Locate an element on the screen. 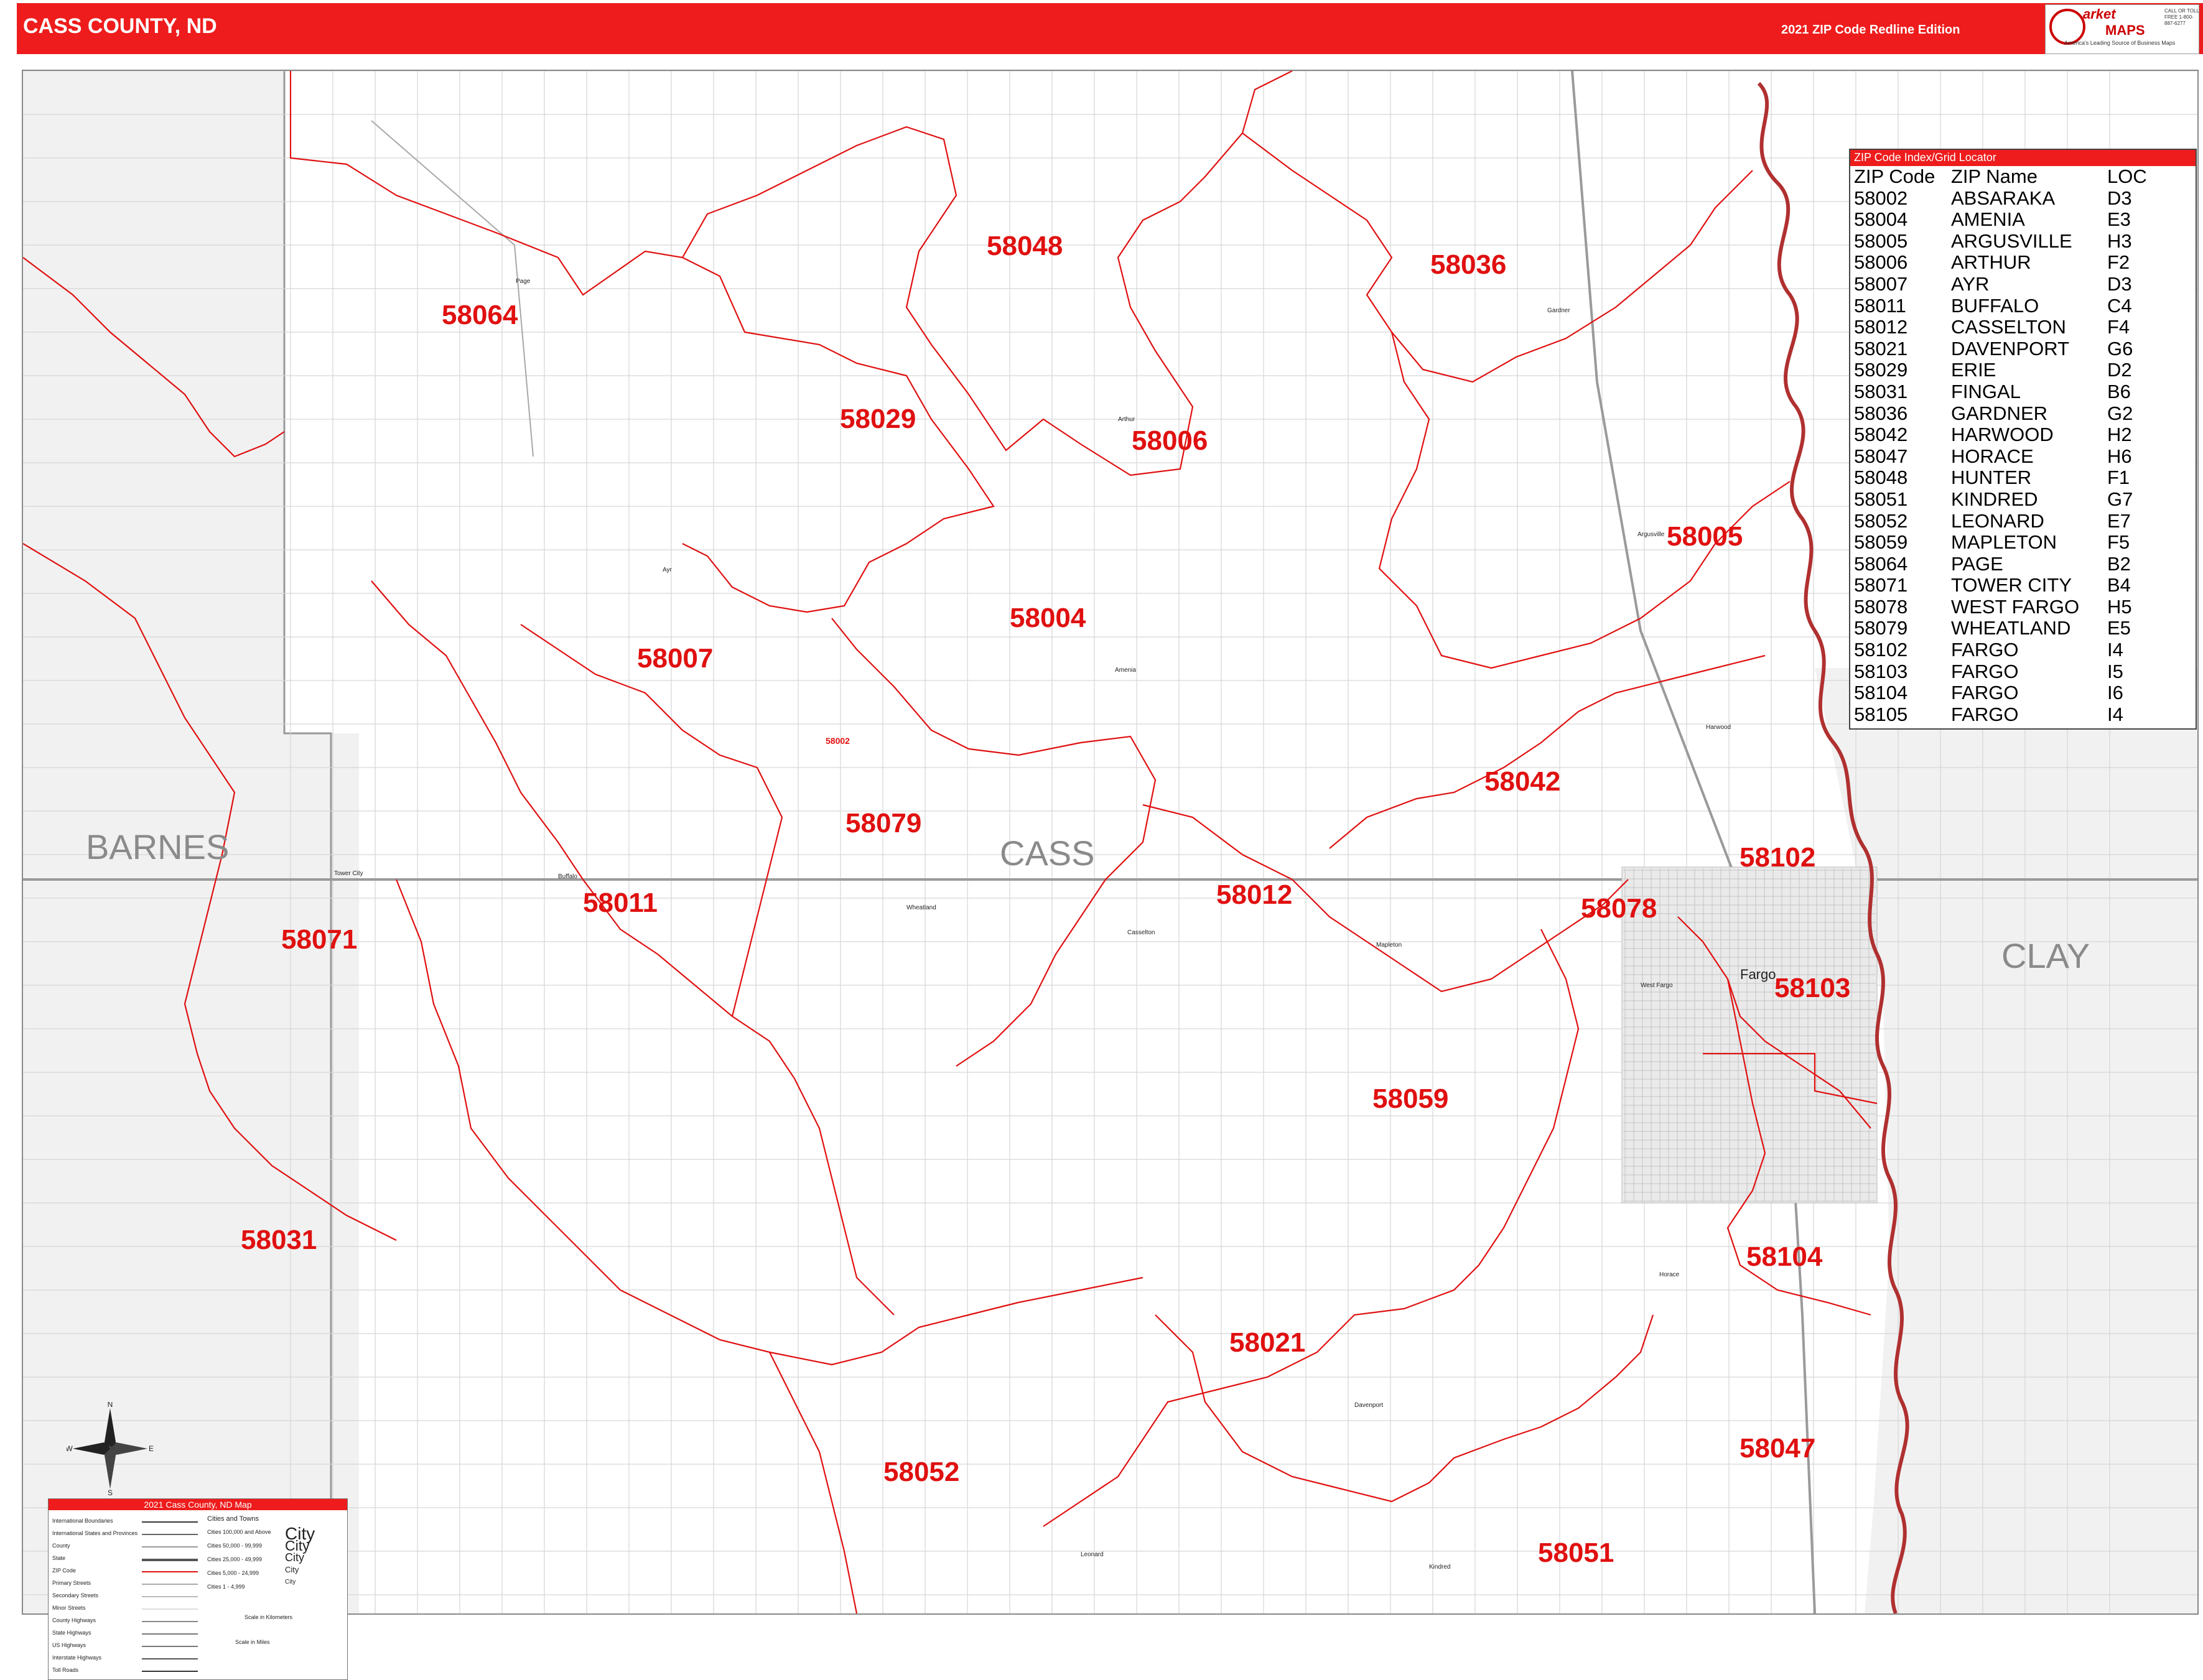 Image resolution: width=2203 pixels, height=1680 pixels. zip-index-row: 58052 LEONARD E7 is located at coordinates (2023, 520).